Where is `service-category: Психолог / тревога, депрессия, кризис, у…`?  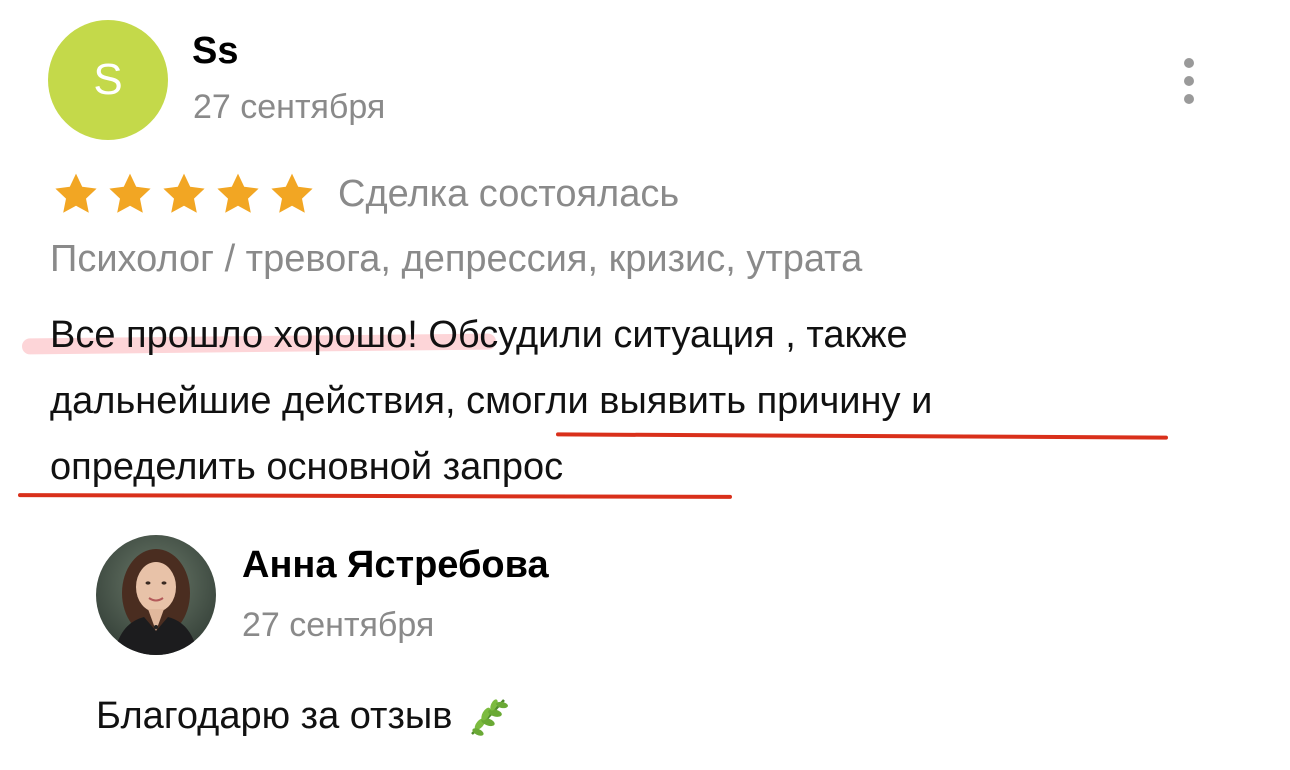 service-category: Психолог / тревога, депрессия, кризис, у… is located at coordinates (456, 259).